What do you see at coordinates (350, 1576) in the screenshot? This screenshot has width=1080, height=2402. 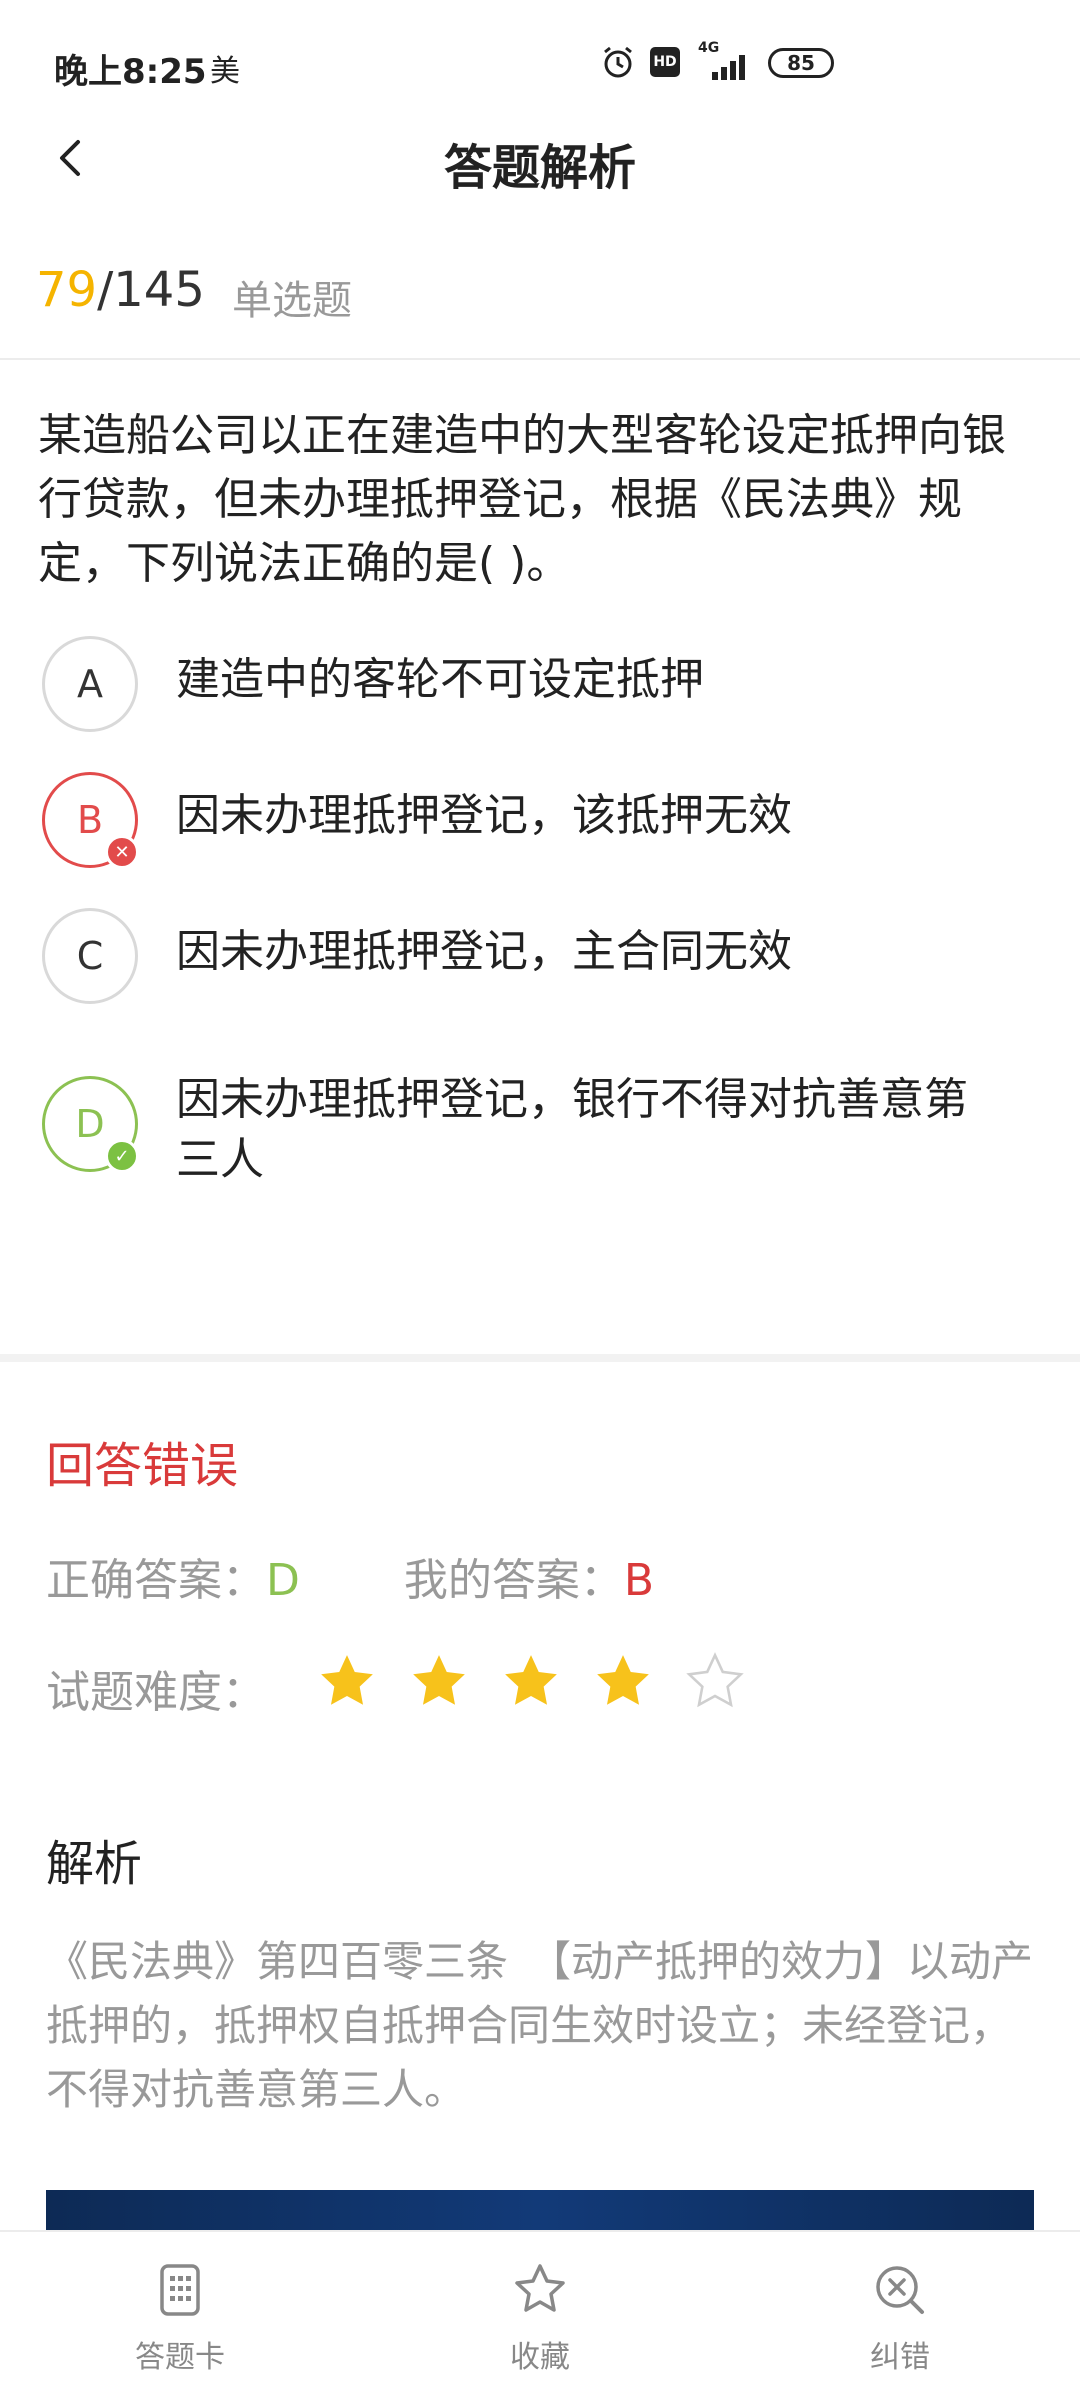 I see `answer-summary: 正确答案：D 我的答案：B` at bounding box center [350, 1576].